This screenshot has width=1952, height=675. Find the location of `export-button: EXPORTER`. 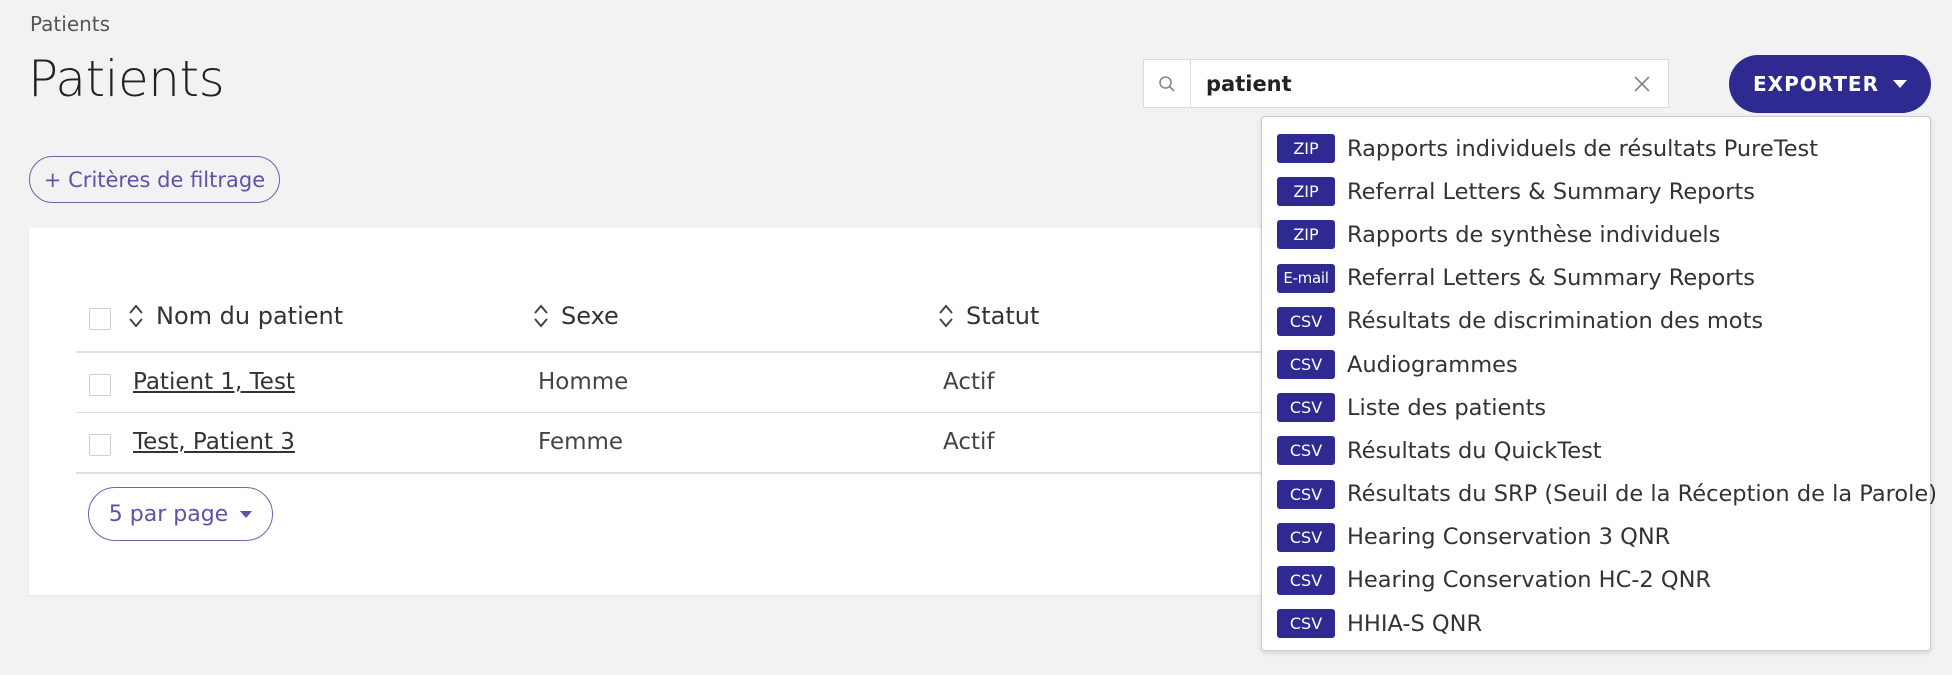

export-button: EXPORTER is located at coordinates (1830, 84).